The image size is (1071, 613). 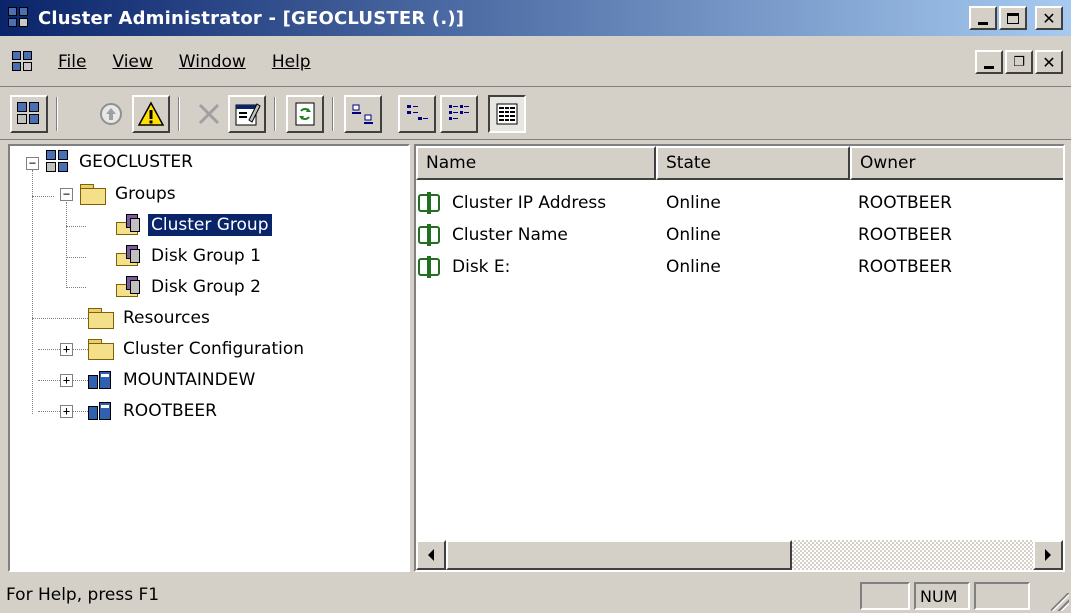 I want to click on menu-window-label: Window, so click(x=212, y=62).